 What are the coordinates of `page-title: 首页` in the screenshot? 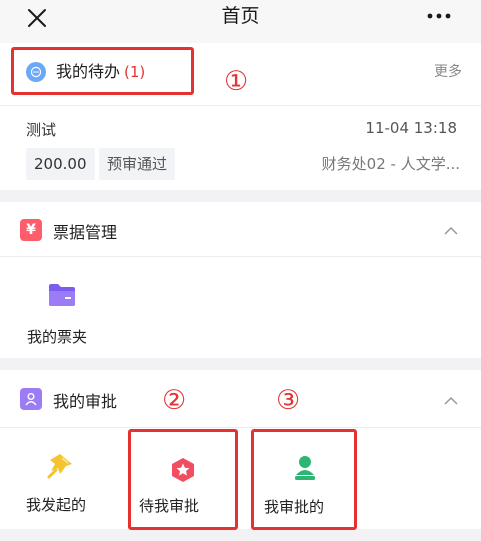 It's located at (240, 16).